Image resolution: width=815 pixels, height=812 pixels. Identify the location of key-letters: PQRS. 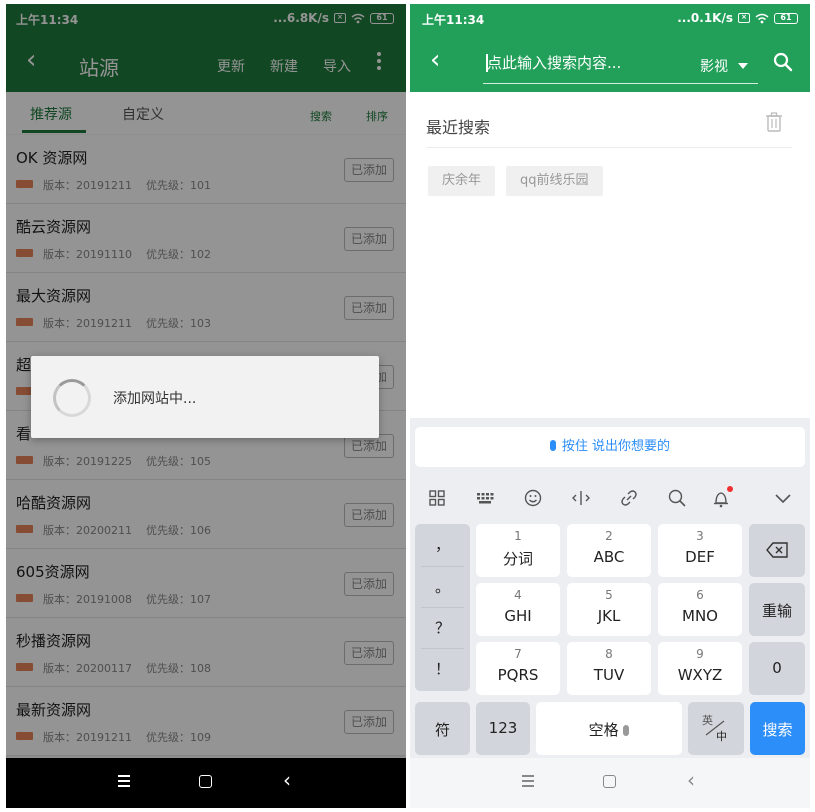
(518, 675).